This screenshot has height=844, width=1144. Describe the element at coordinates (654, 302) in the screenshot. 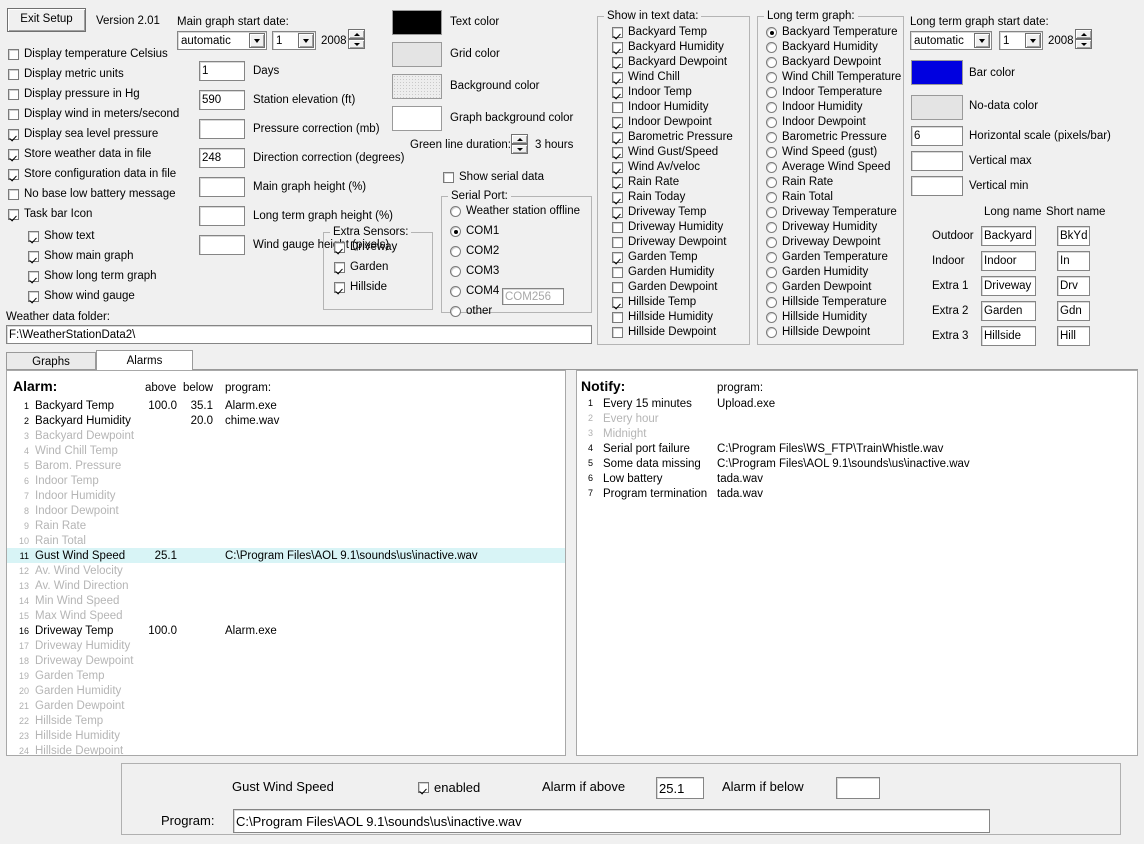

I see `text-data-item-18: Hillside Temp` at that location.